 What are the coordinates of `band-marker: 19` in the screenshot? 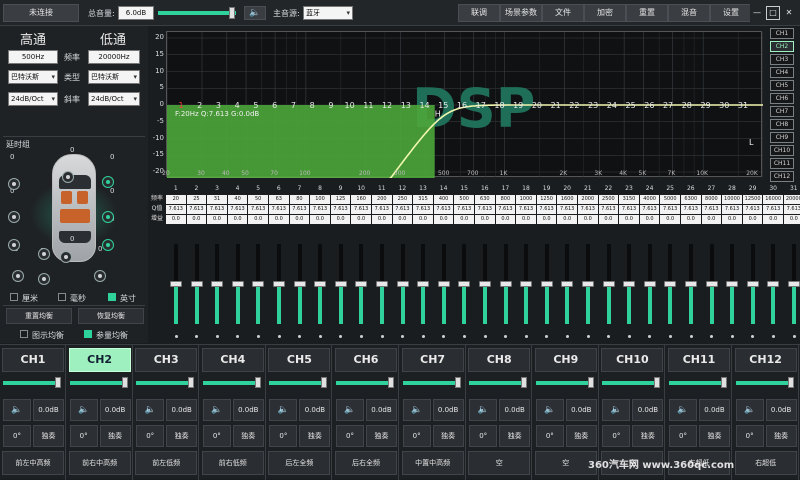 It's located at (518, 105).